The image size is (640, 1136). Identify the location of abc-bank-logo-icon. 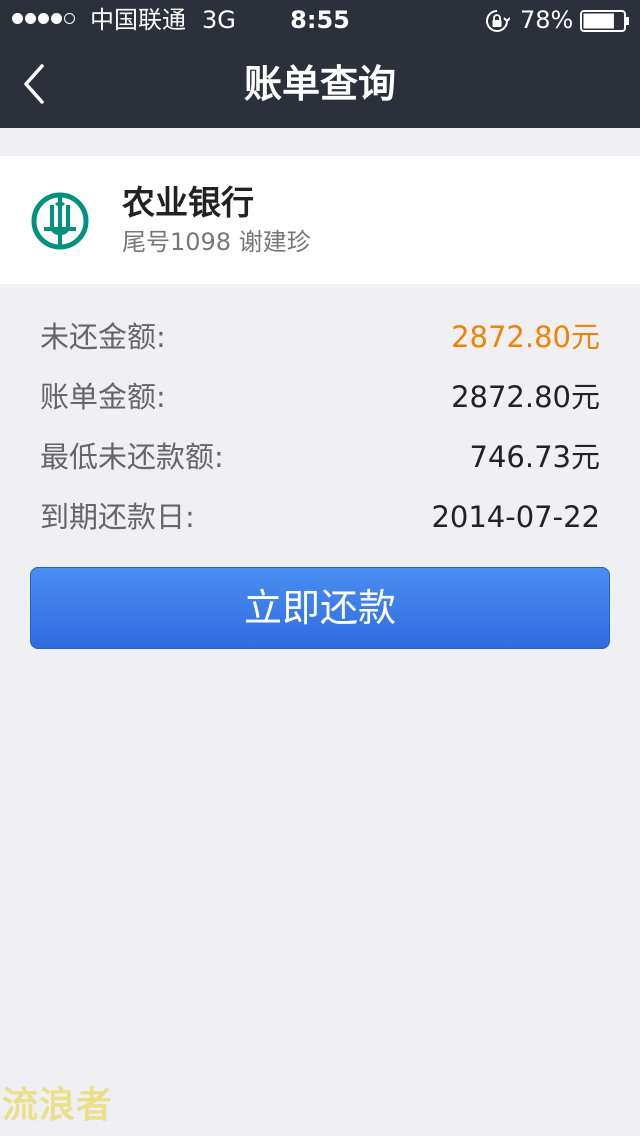
(60, 221).